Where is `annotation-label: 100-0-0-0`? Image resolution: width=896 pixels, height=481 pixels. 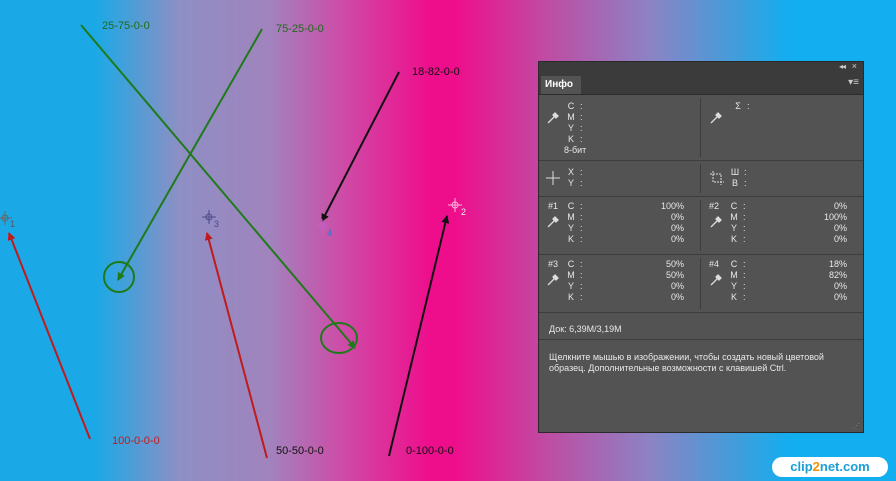 annotation-label: 100-0-0-0 is located at coordinates (136, 441).